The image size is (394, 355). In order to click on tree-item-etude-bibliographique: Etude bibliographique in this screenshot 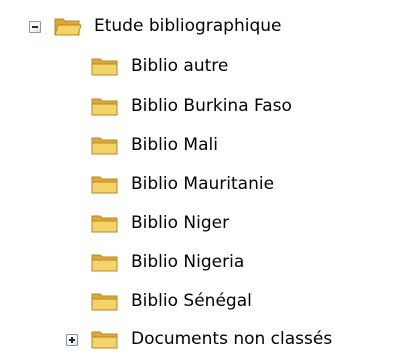, I will do `click(197, 27)`.